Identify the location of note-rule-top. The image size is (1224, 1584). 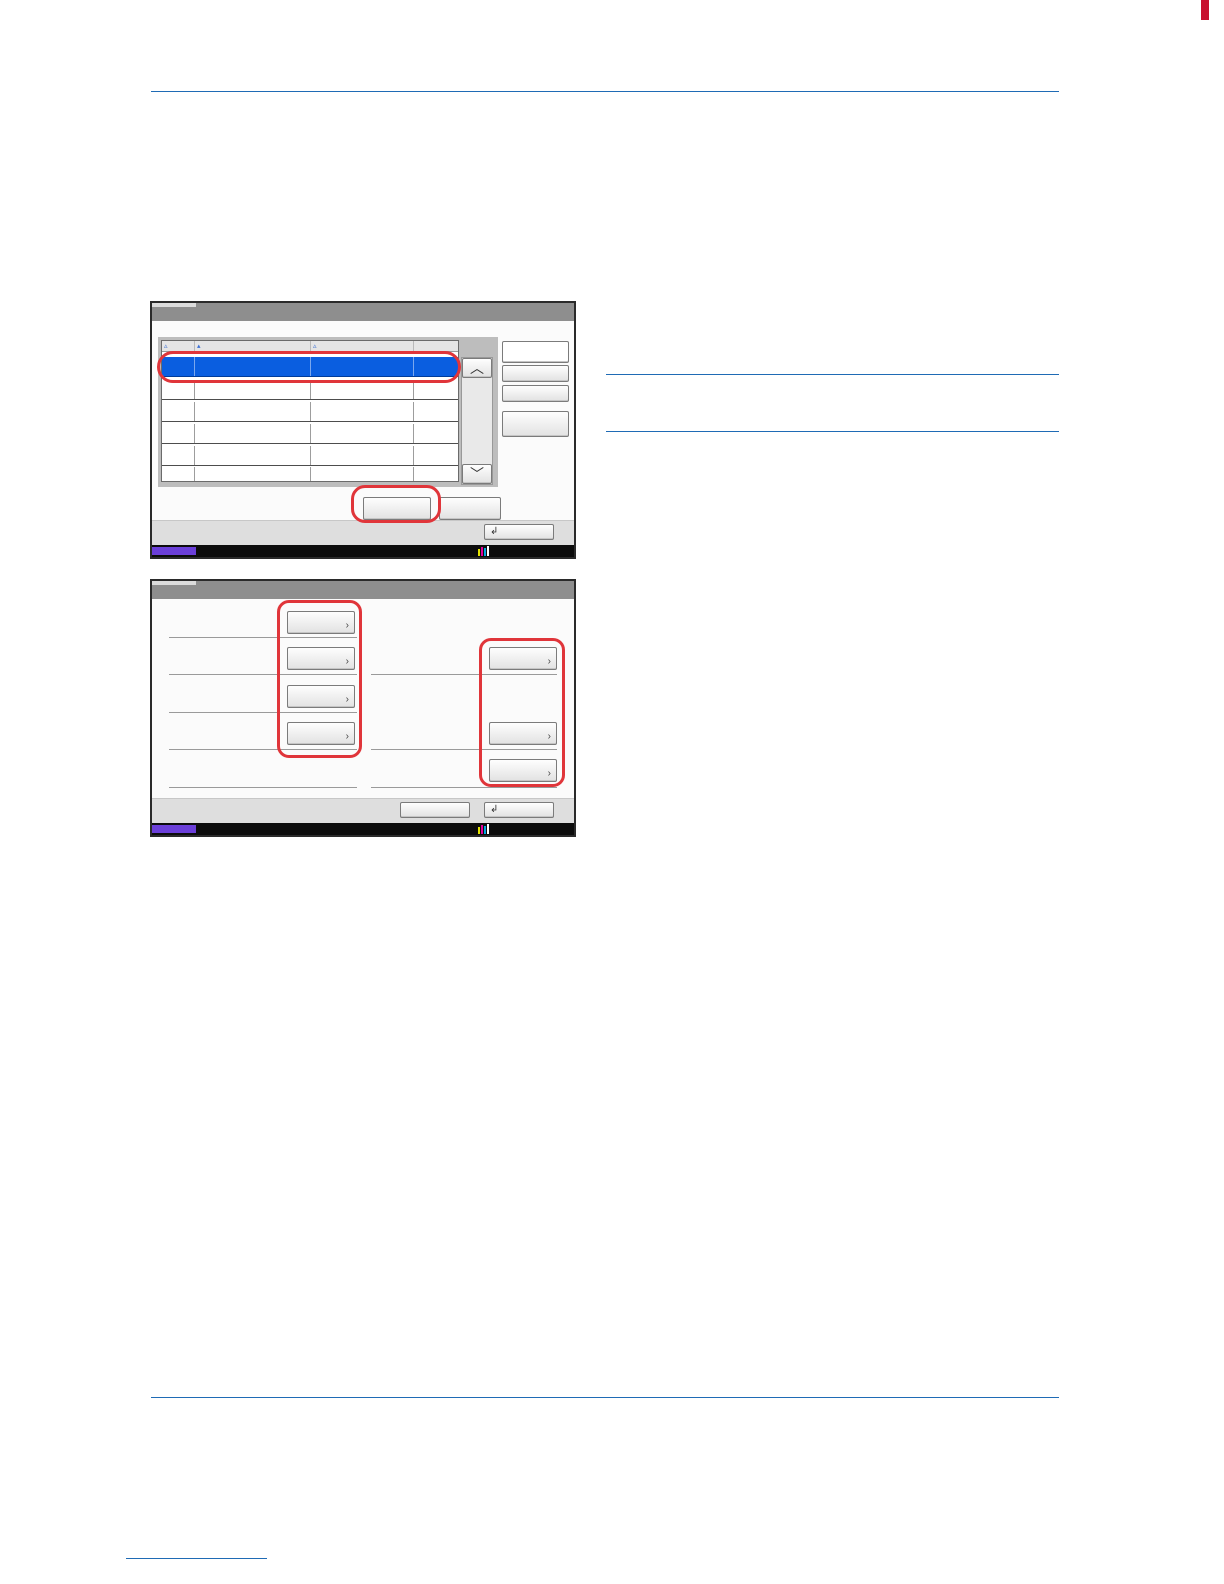
(832, 374).